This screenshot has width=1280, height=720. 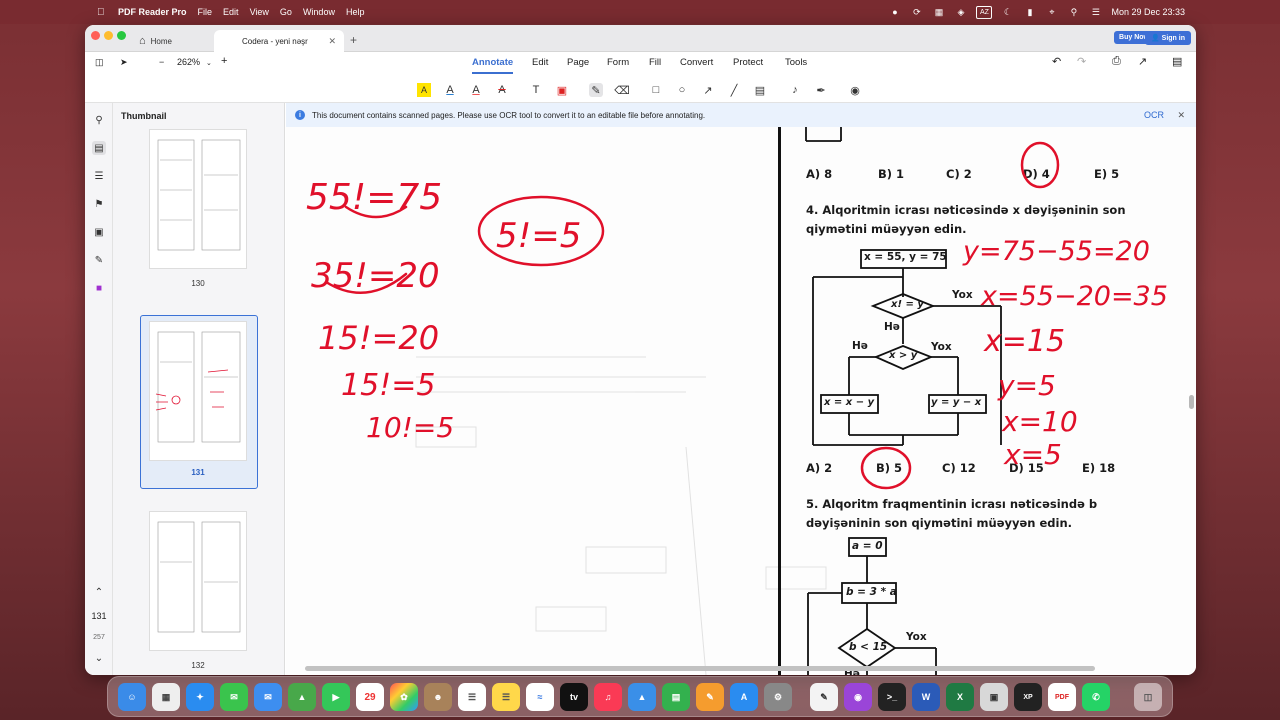 I want to click on sync-icon: ⟳, so click(x=916, y=12).